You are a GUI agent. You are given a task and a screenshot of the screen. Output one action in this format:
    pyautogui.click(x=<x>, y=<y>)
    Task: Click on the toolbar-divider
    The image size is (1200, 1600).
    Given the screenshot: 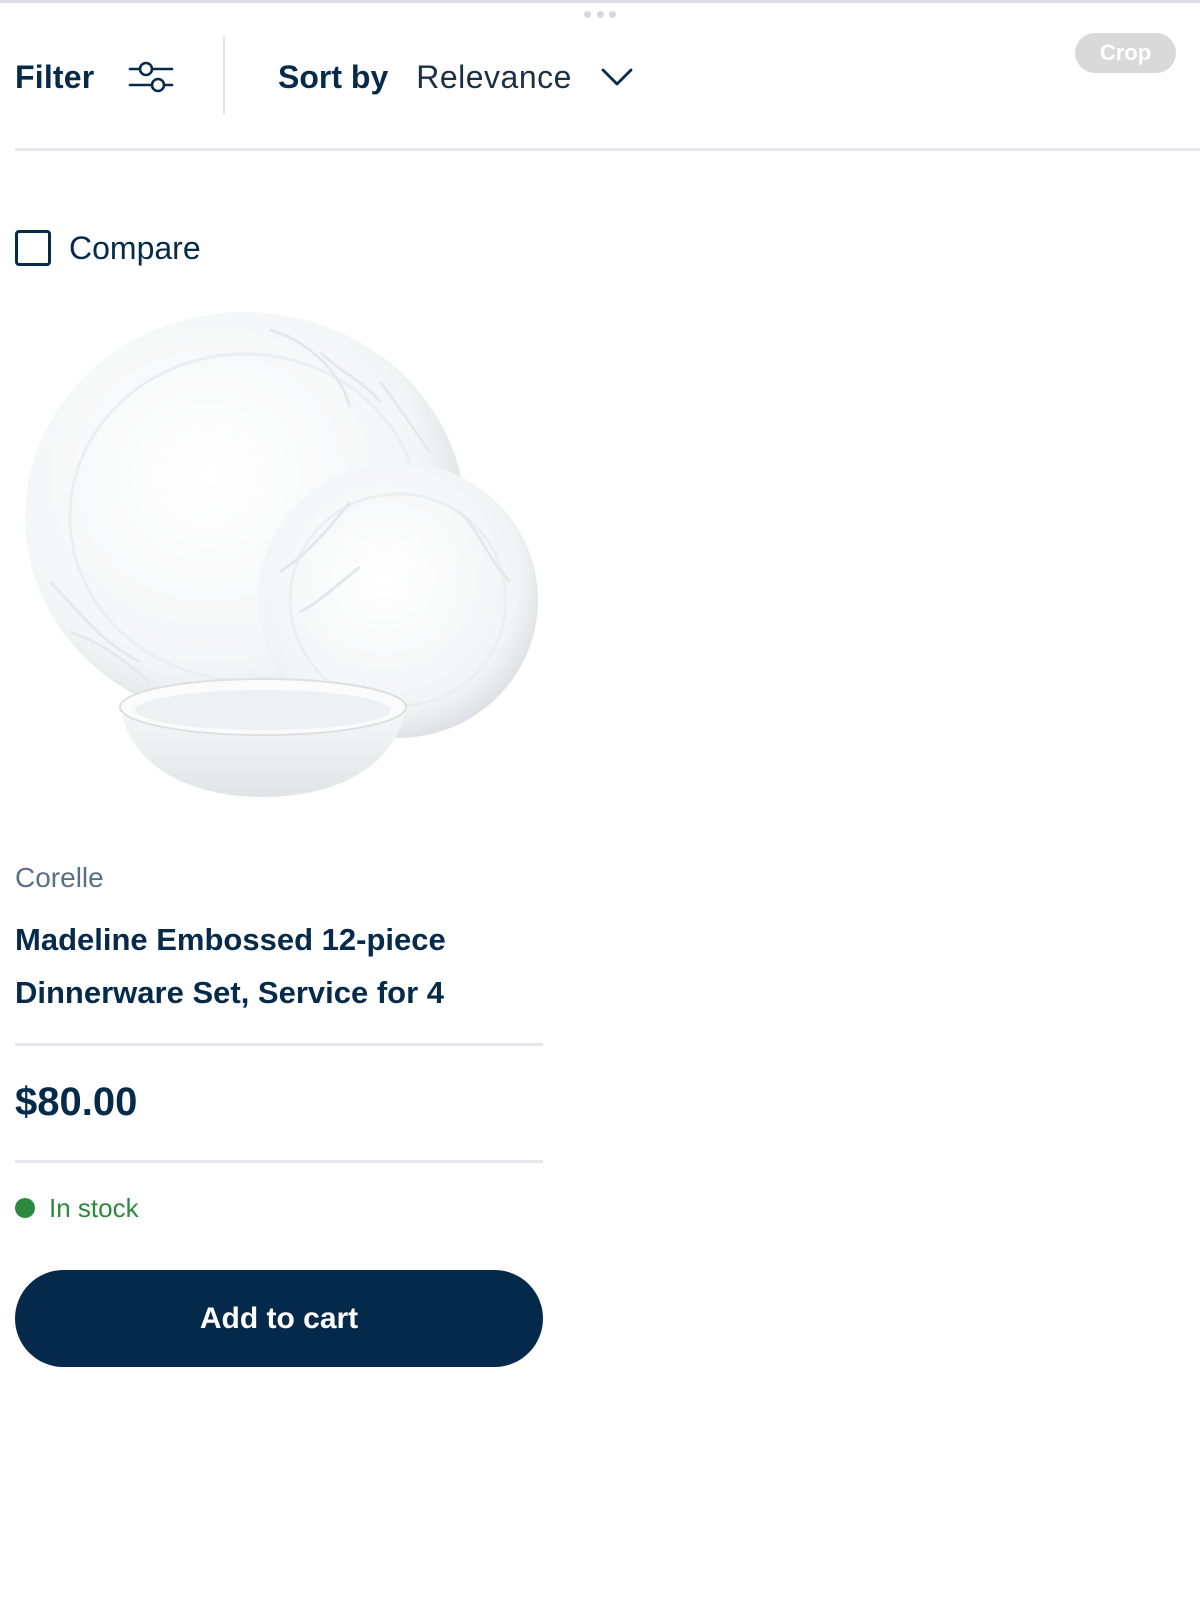 What is the action you would take?
    pyautogui.click(x=224, y=75)
    